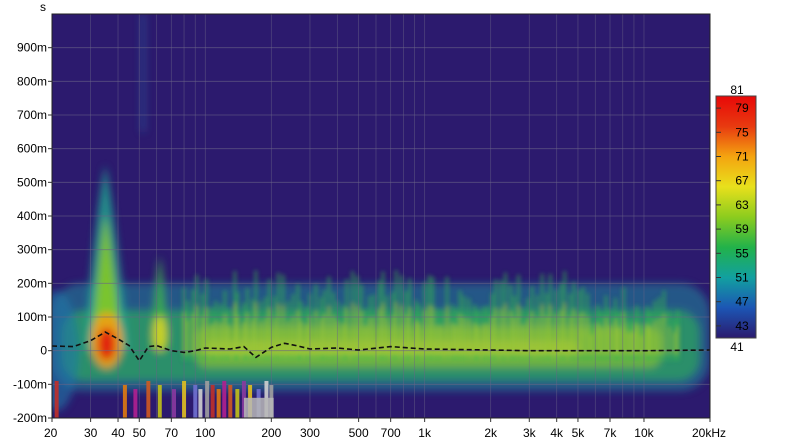 The width and height of the screenshot is (800, 442). I want to click on colorbar-tick-label: 55, so click(742, 253).